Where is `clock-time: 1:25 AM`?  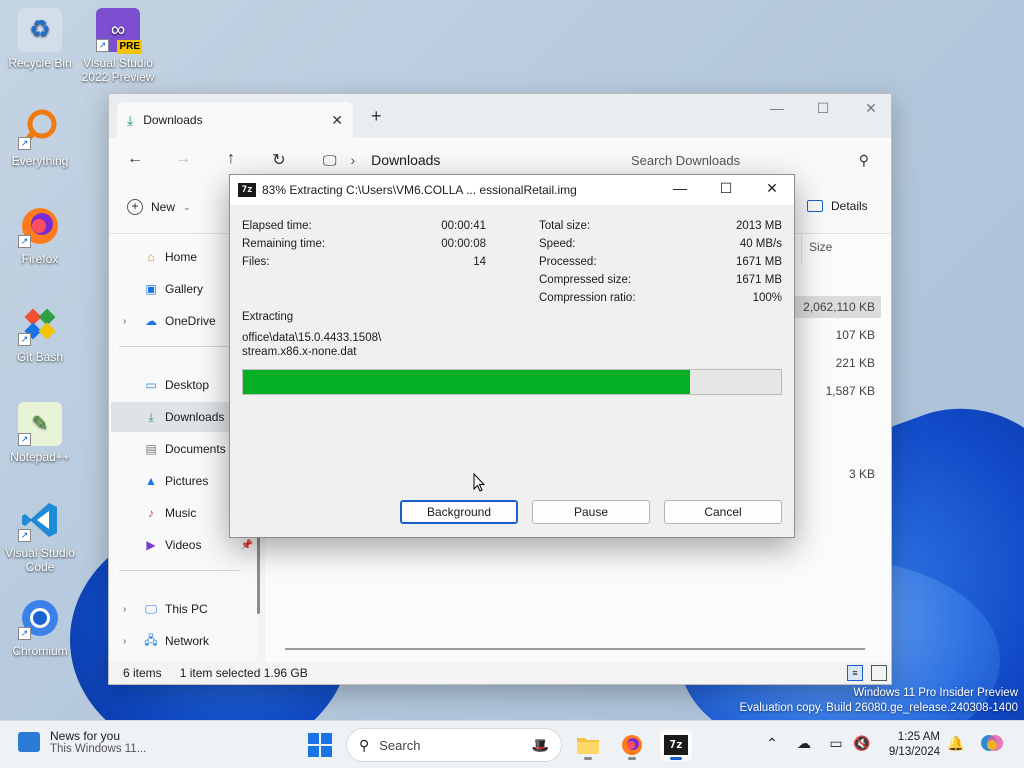
clock-time: 1:25 AM is located at coordinates (918, 737).